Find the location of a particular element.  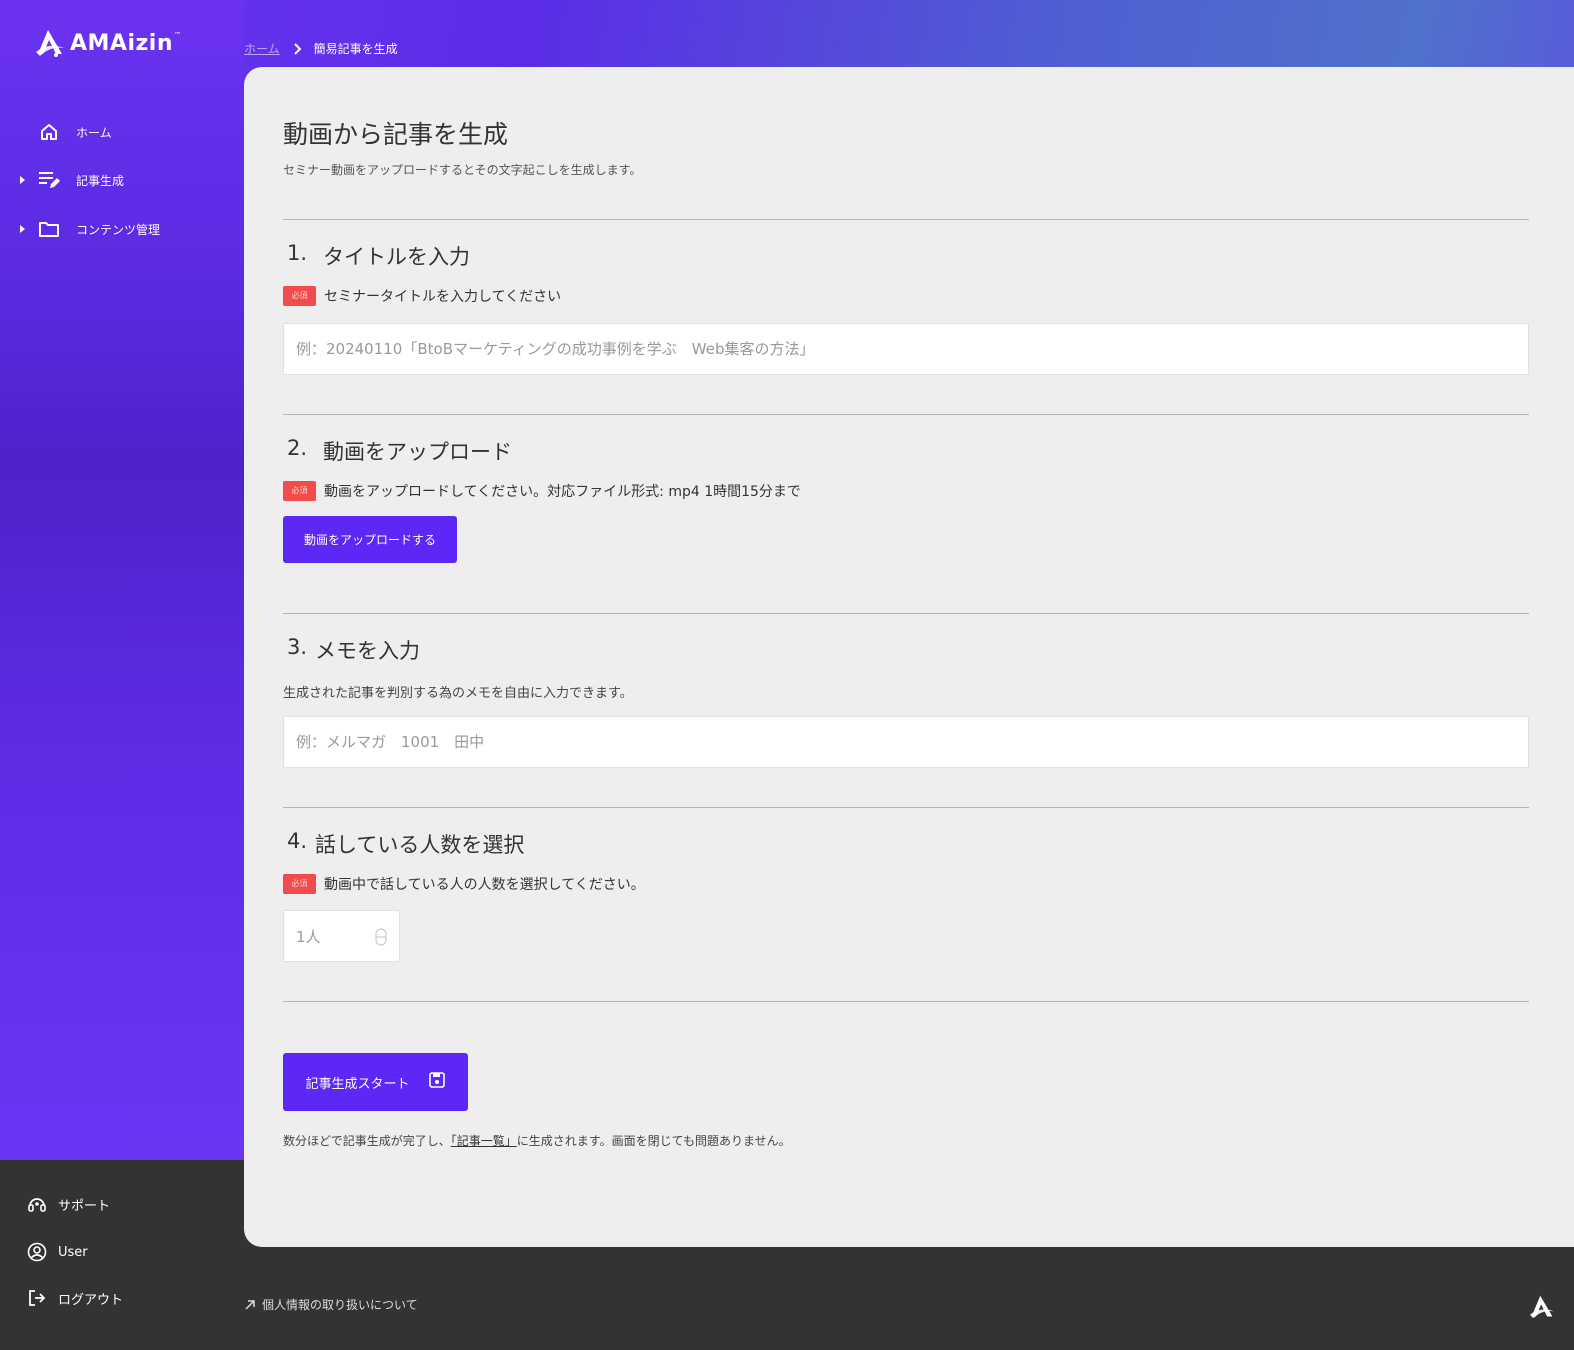

sidebar-item-label: コンテンツ管理 is located at coordinates (118, 229).